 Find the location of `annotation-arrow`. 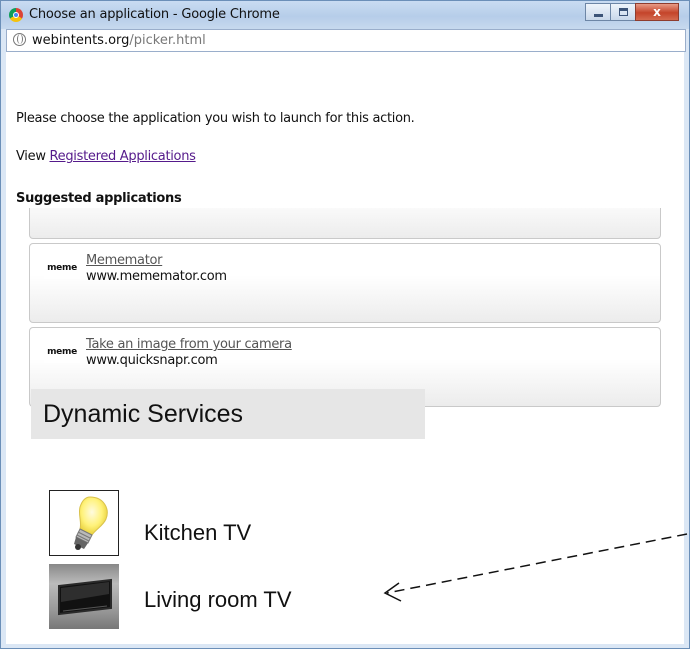

annotation-arrow is located at coordinates (535, 567).